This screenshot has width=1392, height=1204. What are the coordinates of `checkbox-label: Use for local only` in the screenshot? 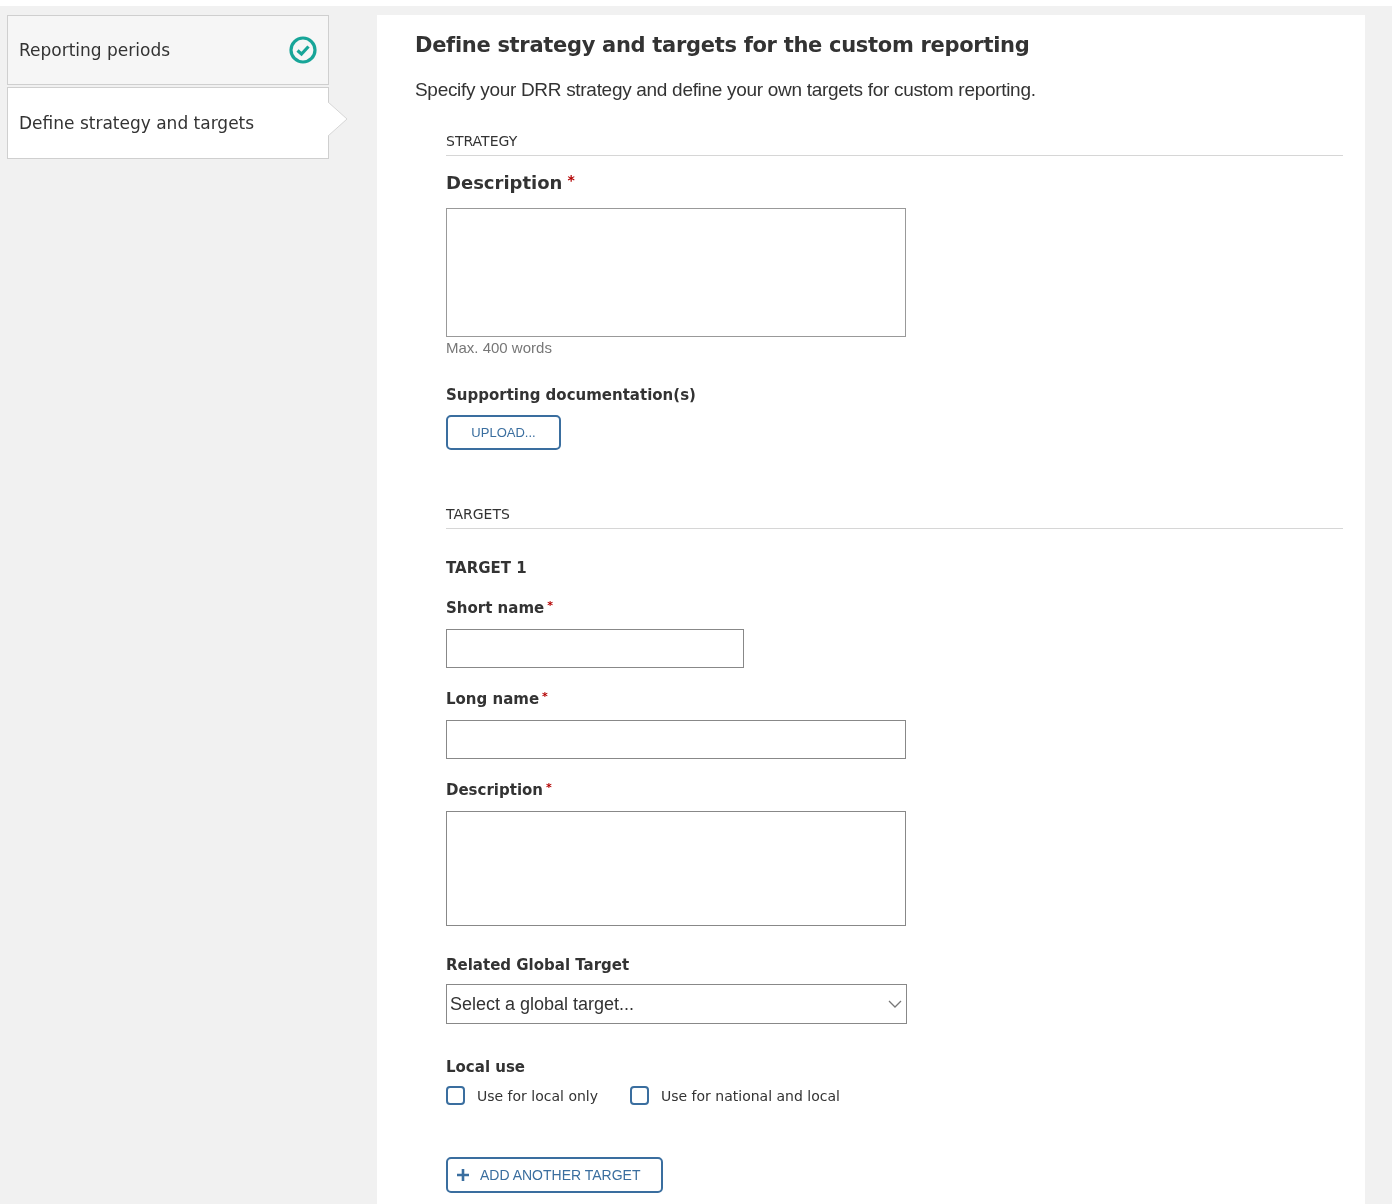 It's located at (537, 1095).